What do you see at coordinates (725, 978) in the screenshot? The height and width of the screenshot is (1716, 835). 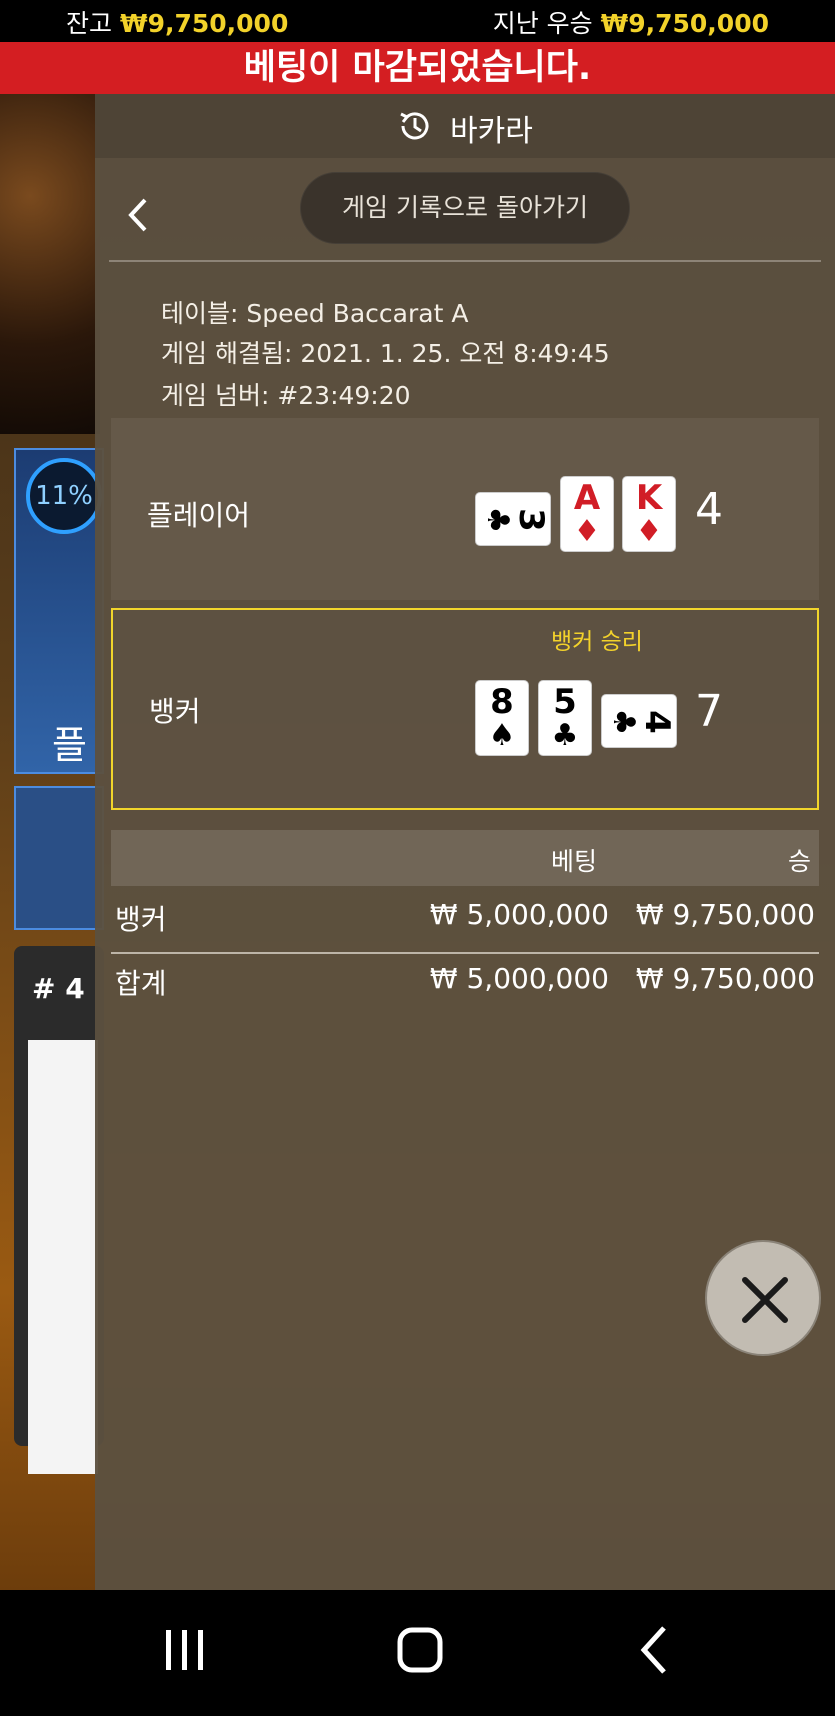 I see `total-win: ₩ 9,750,000` at bounding box center [725, 978].